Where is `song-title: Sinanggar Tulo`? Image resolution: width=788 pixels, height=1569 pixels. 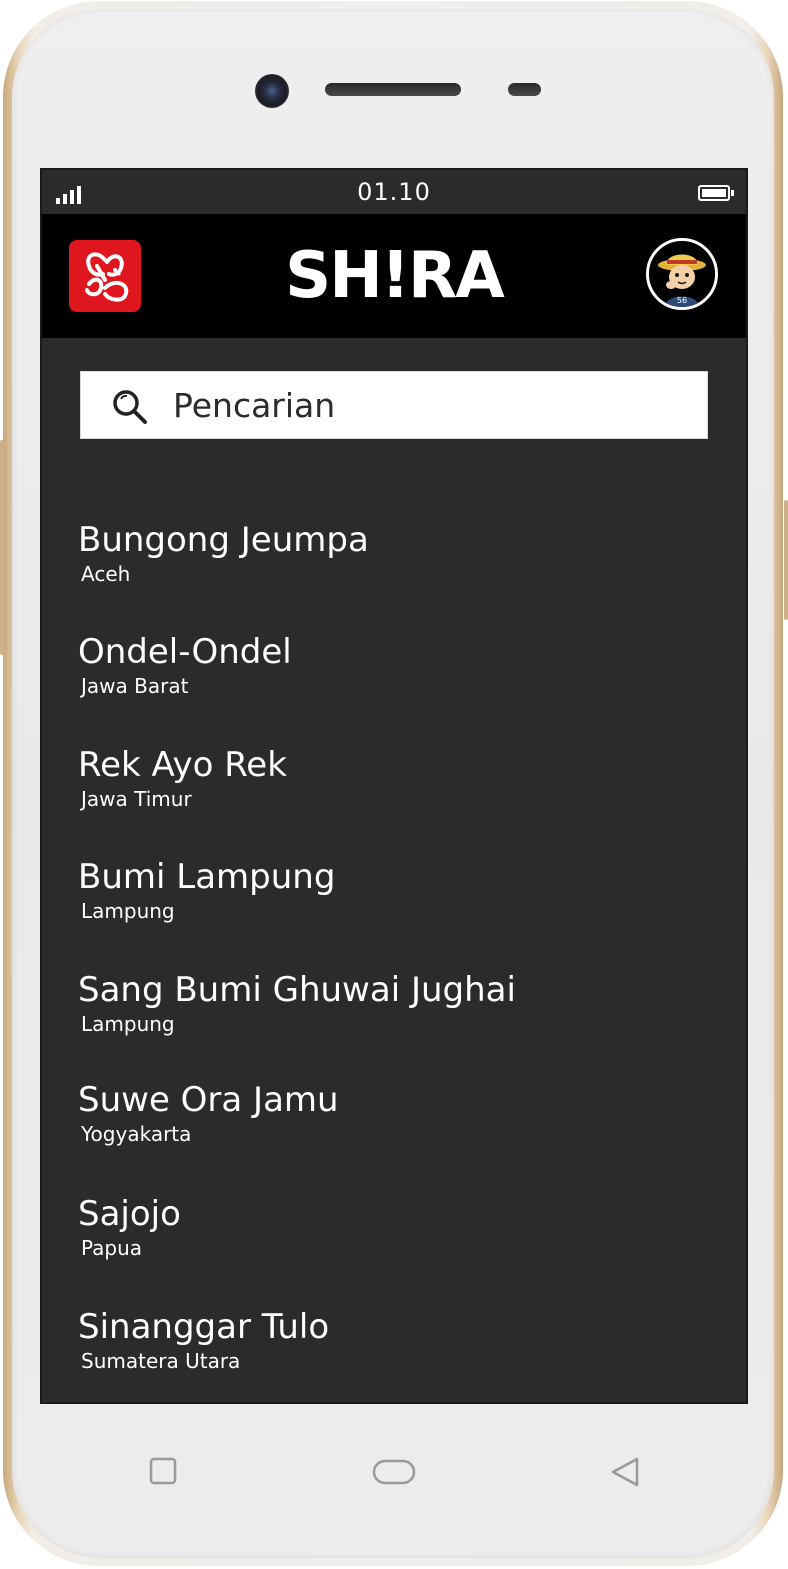
song-title: Sinanggar Tulo is located at coordinates (204, 1327).